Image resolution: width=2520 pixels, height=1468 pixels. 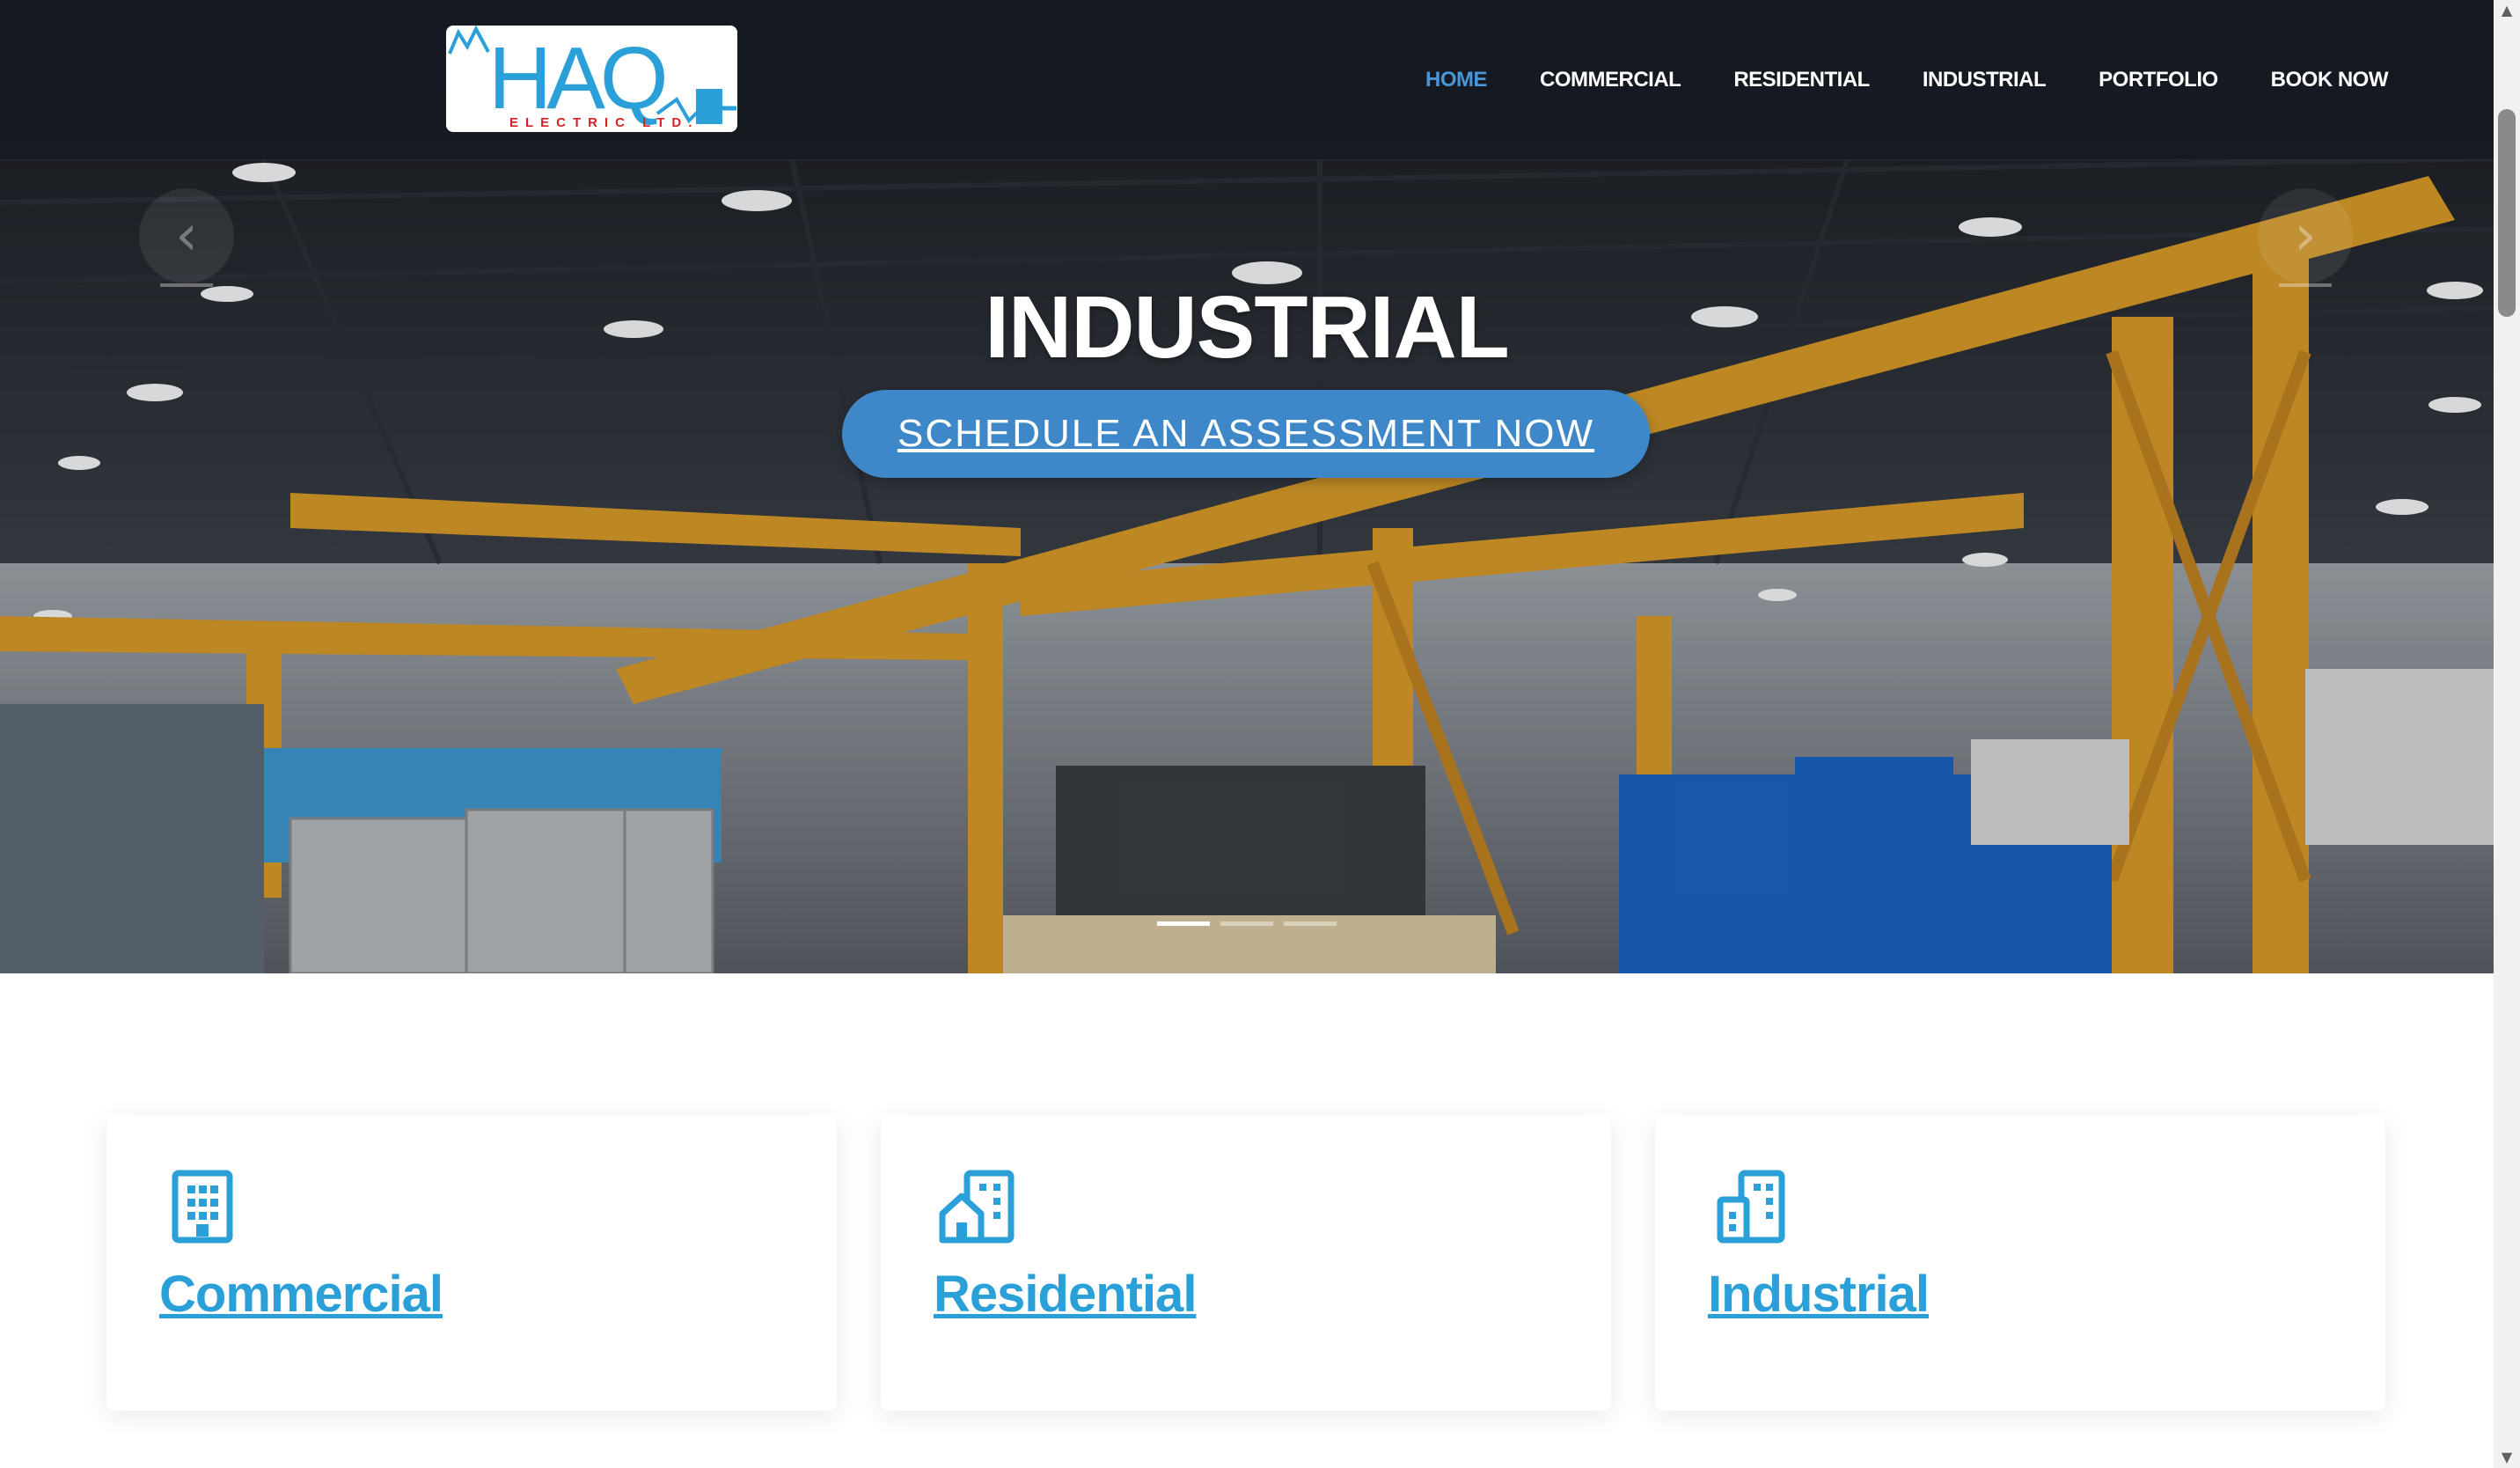 I want to click on page-scrollbar: ▲ ▼, so click(x=2507, y=734).